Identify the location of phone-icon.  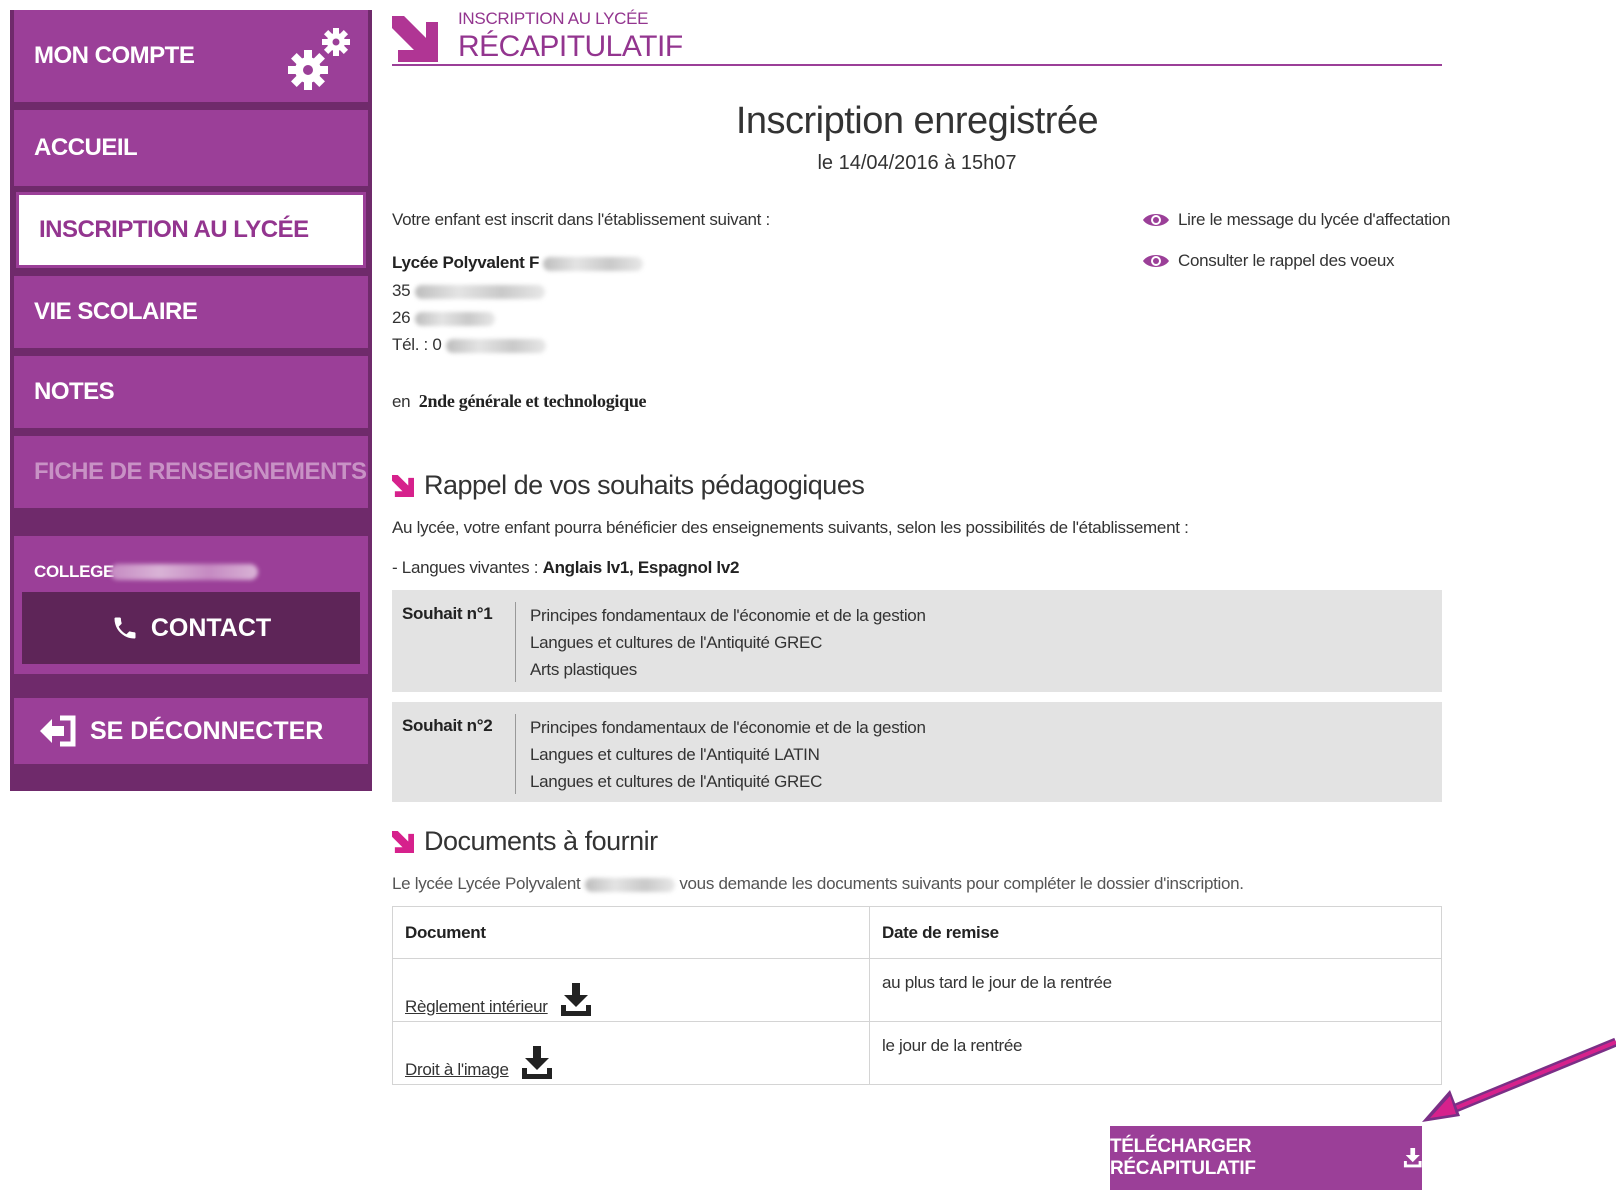
(125, 628).